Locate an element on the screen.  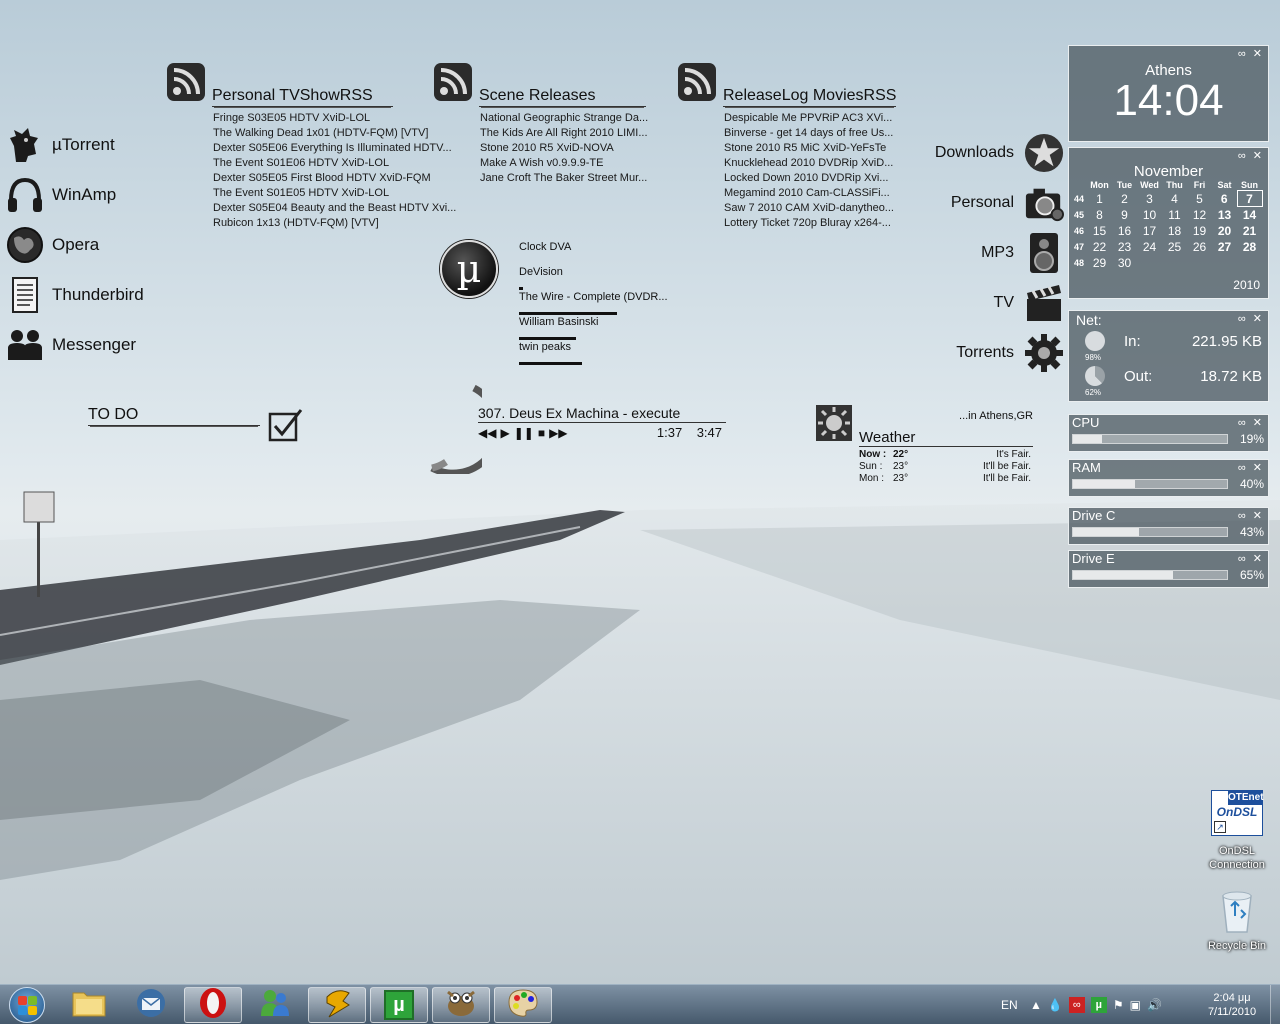
calendar-day: 22 is located at coordinates (1099, 247).